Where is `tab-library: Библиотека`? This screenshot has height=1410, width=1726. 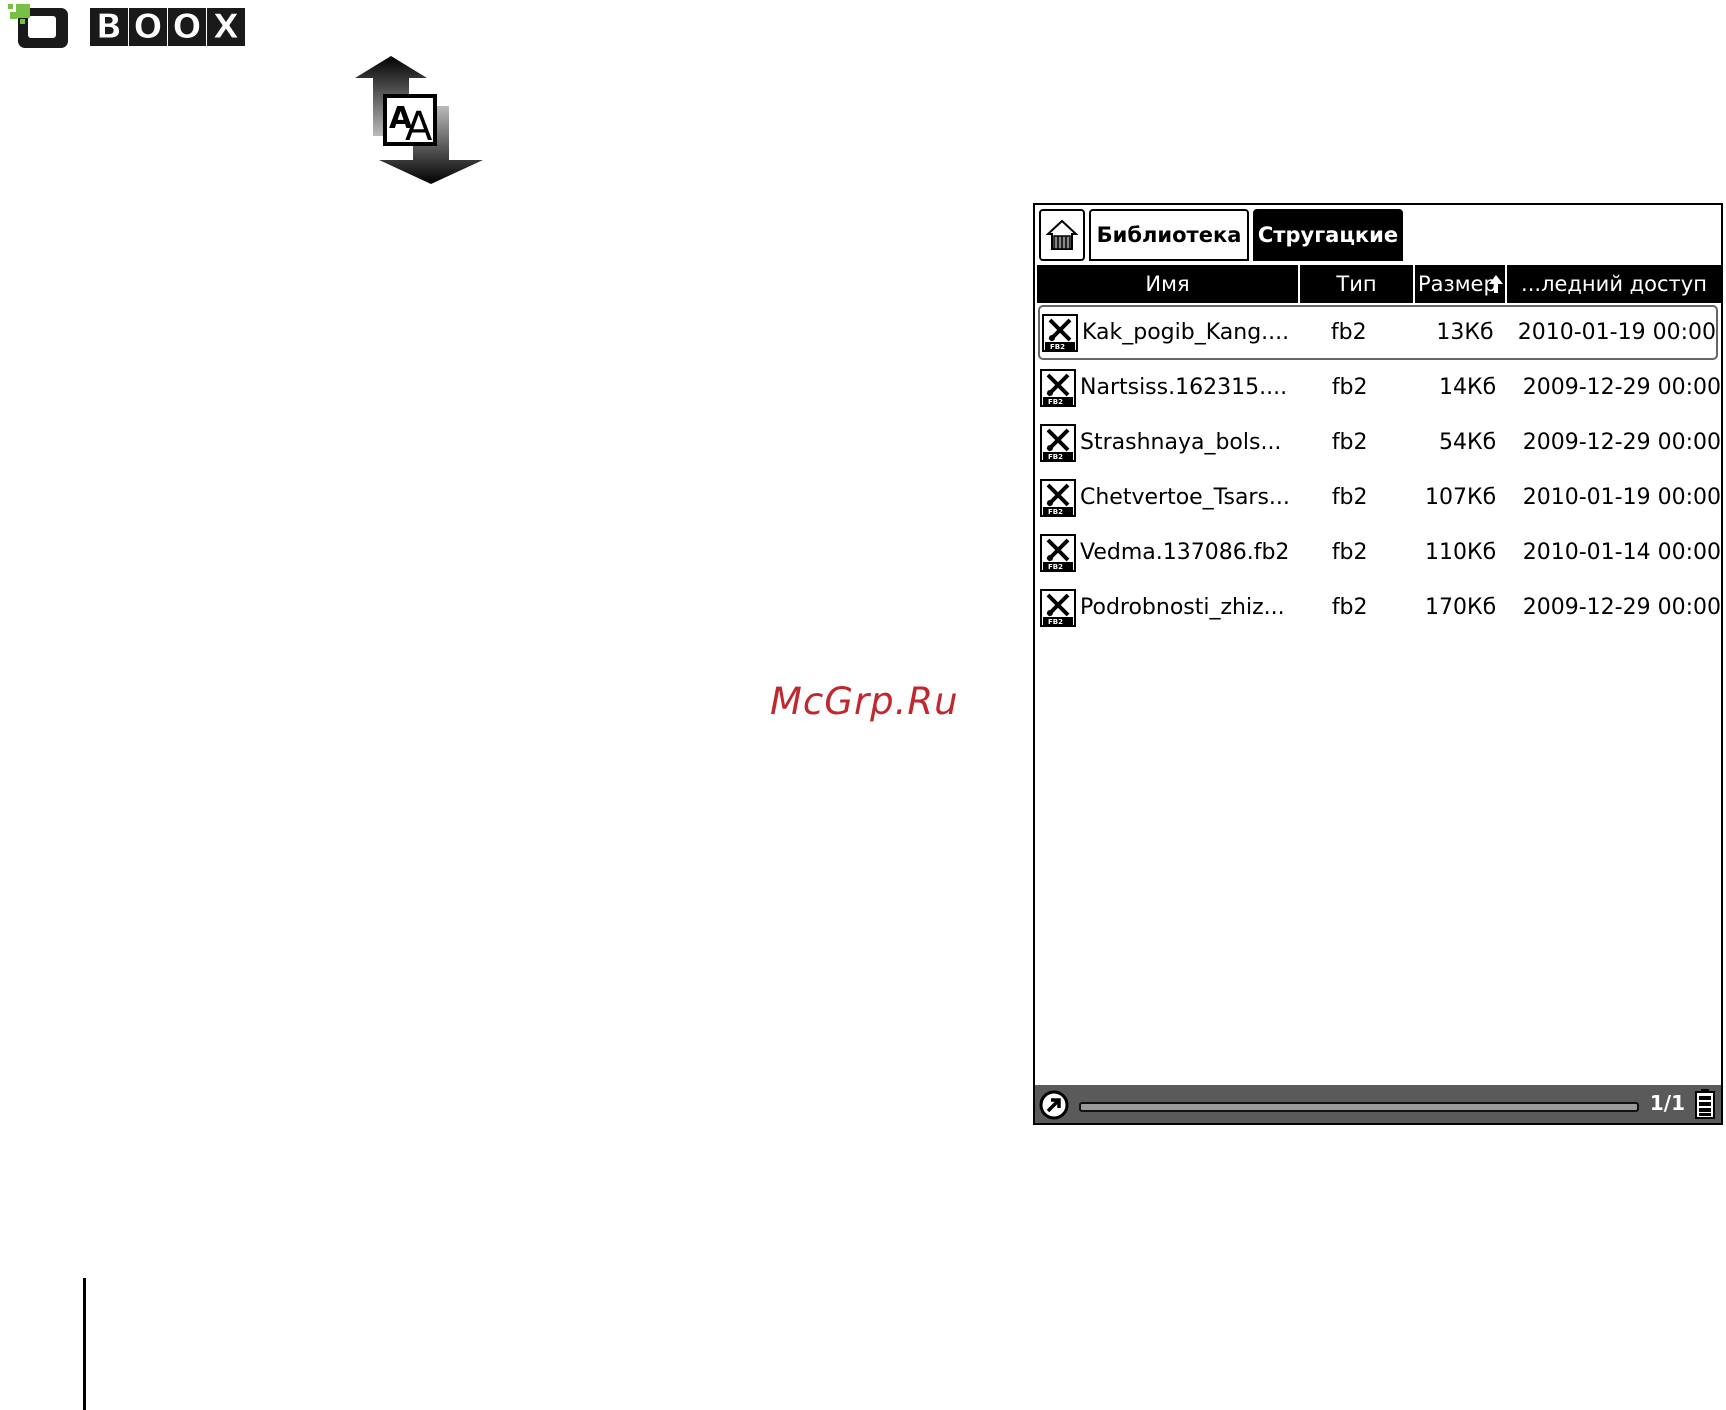 tab-library: Библиотека is located at coordinates (1169, 235).